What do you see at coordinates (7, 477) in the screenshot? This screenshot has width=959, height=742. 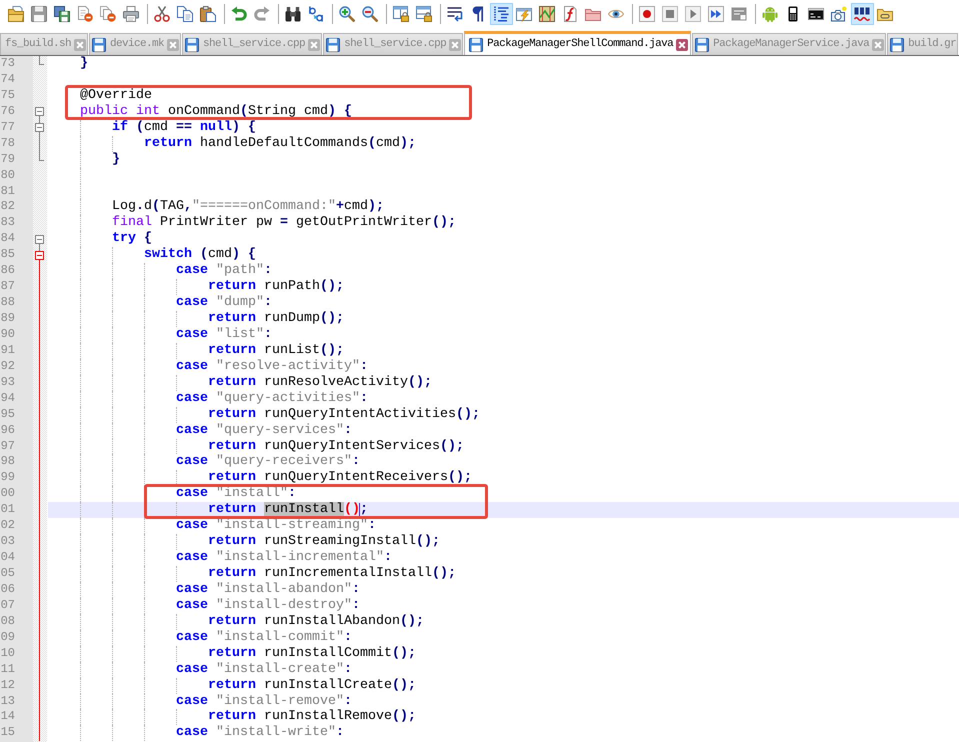 I see `line-number: 99` at bounding box center [7, 477].